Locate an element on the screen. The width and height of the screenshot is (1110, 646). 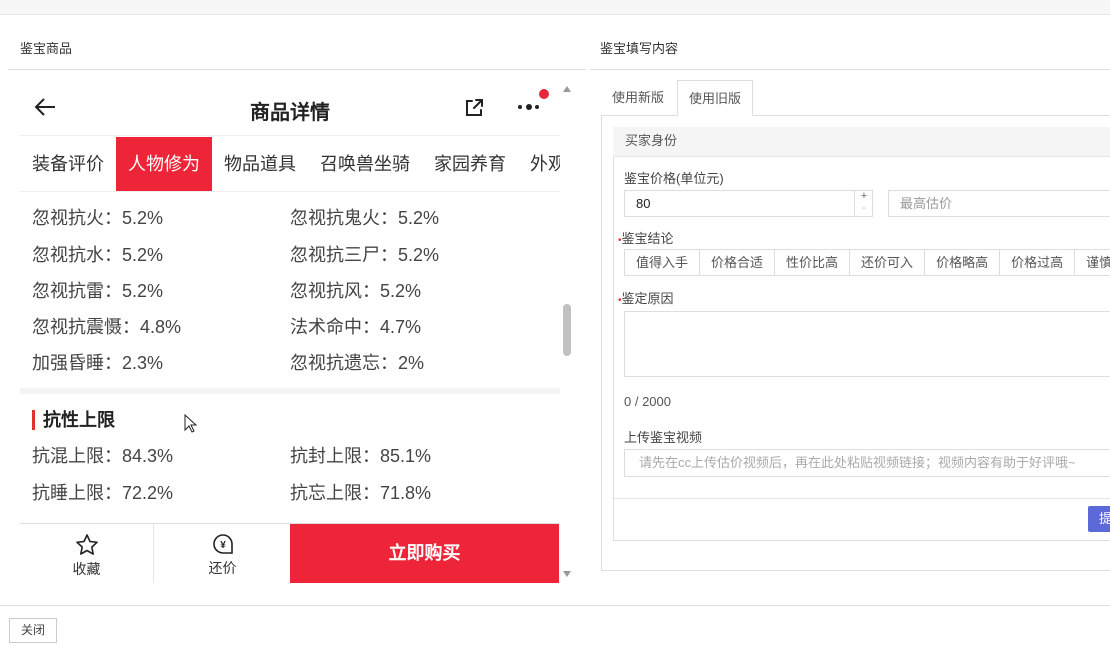
bottom-action-bar: 收藏 ¥ 还价 立即购买 is located at coordinates (290, 553).